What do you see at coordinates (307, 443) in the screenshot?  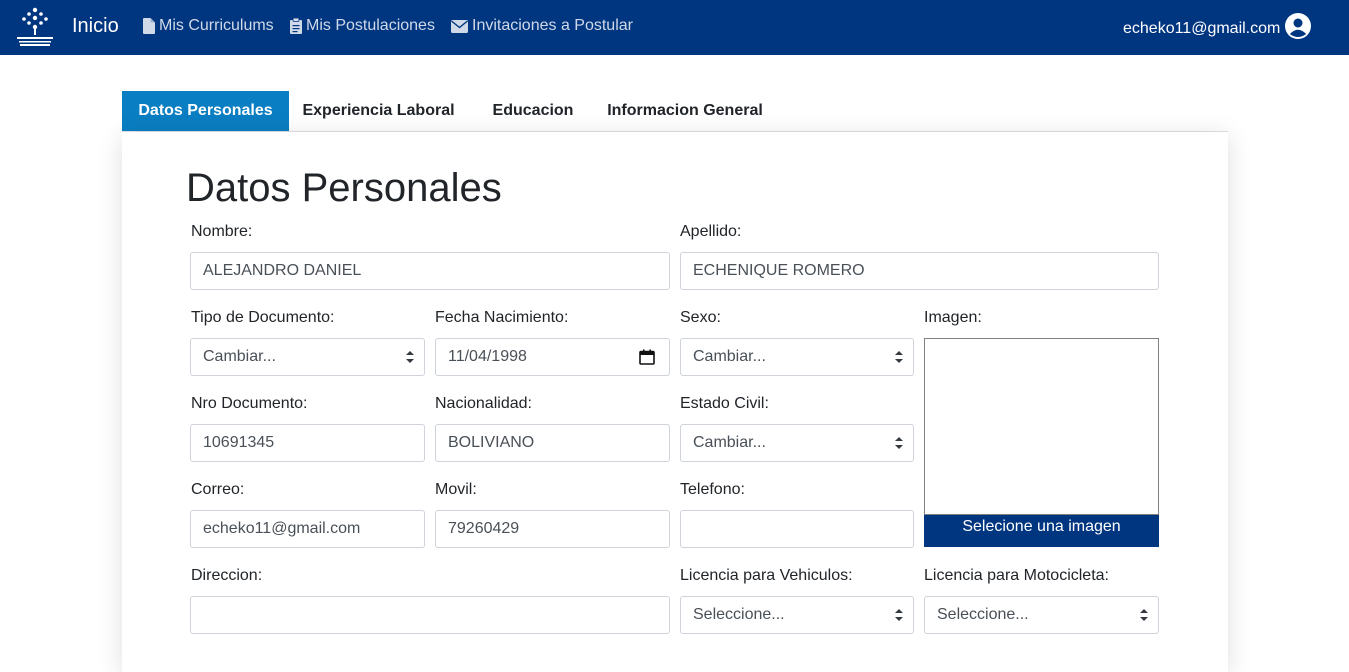 I see `nro-documento-input: 10691345` at bounding box center [307, 443].